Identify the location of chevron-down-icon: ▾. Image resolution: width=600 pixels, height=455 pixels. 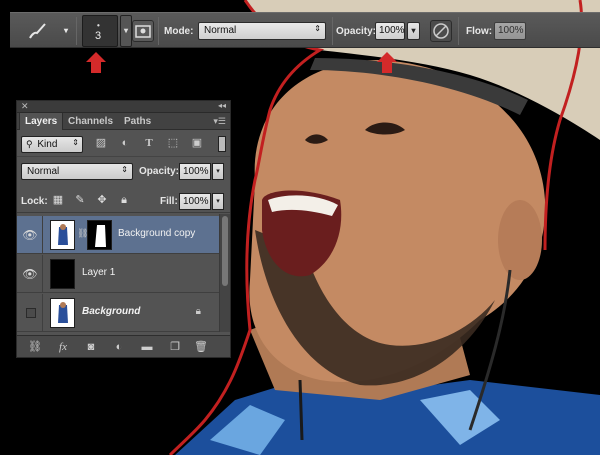
(66, 30).